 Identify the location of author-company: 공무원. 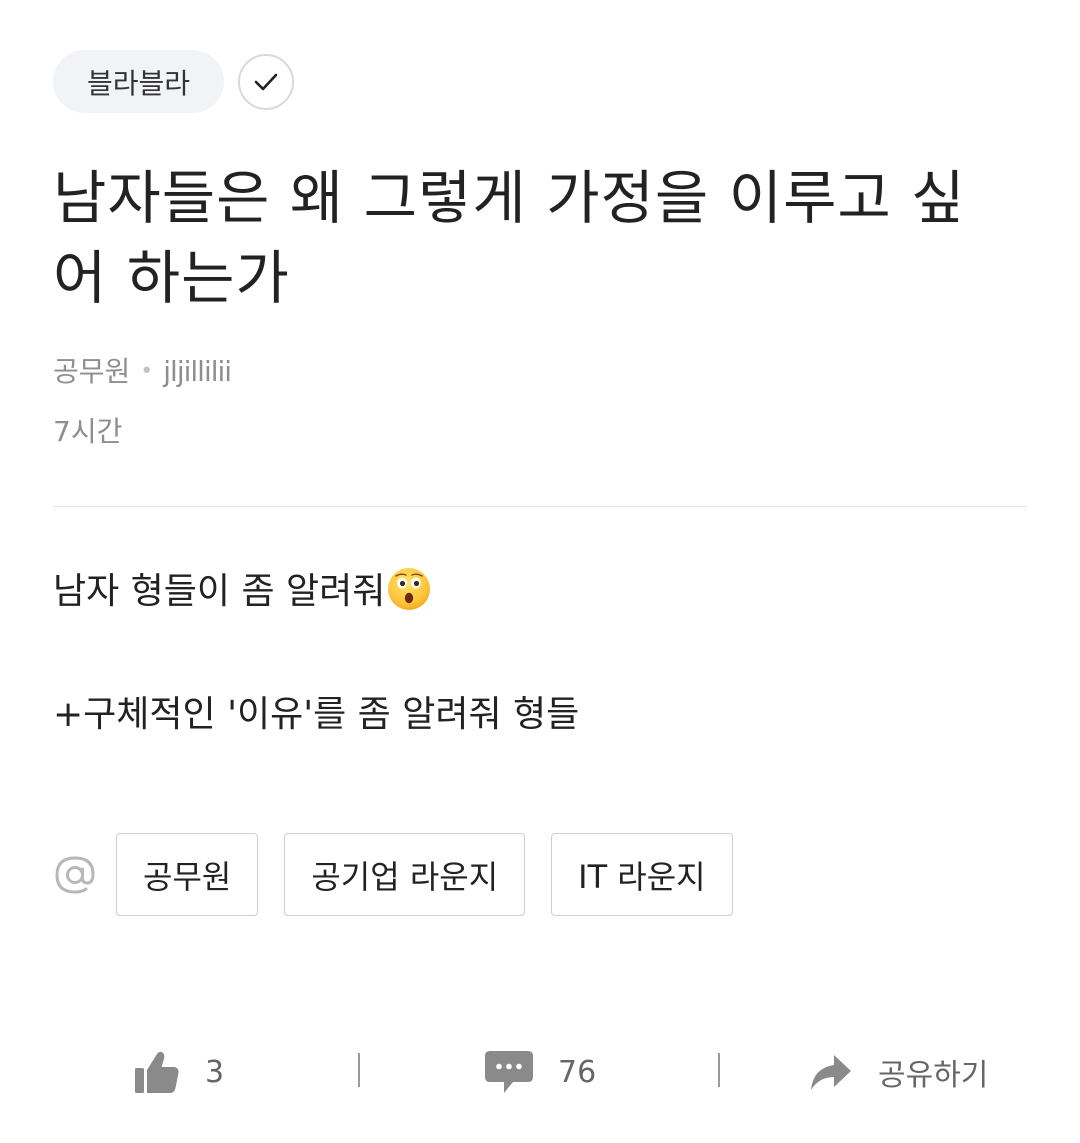
(91, 372).